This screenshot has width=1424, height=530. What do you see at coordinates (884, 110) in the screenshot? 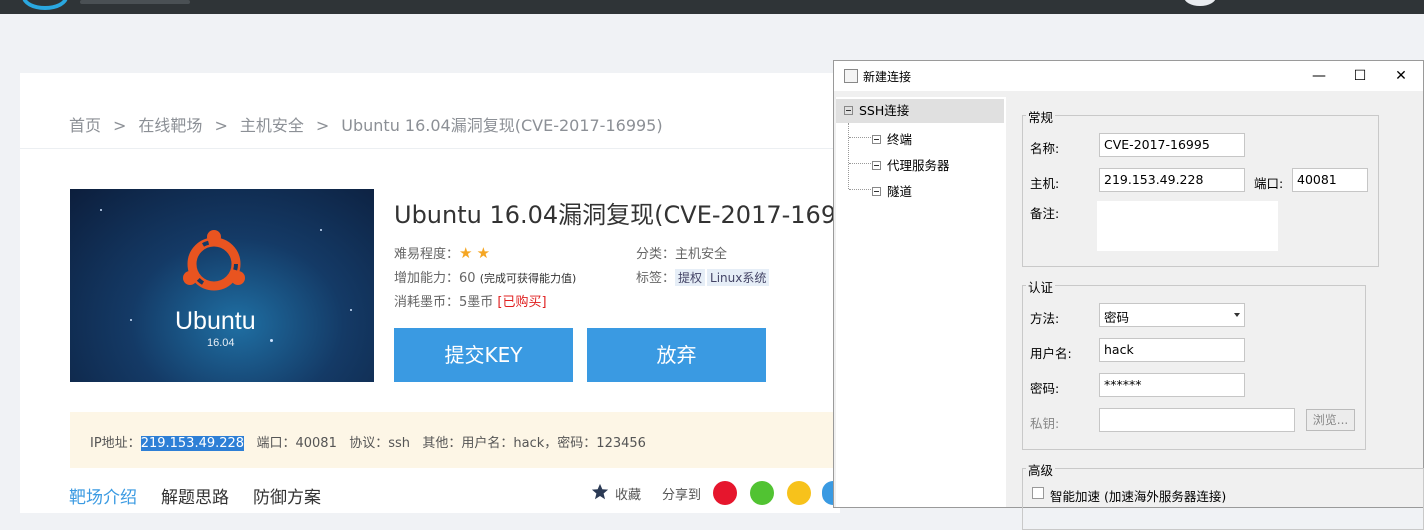
I see `tree-item-ssh-label: SSH连接` at bounding box center [884, 110].